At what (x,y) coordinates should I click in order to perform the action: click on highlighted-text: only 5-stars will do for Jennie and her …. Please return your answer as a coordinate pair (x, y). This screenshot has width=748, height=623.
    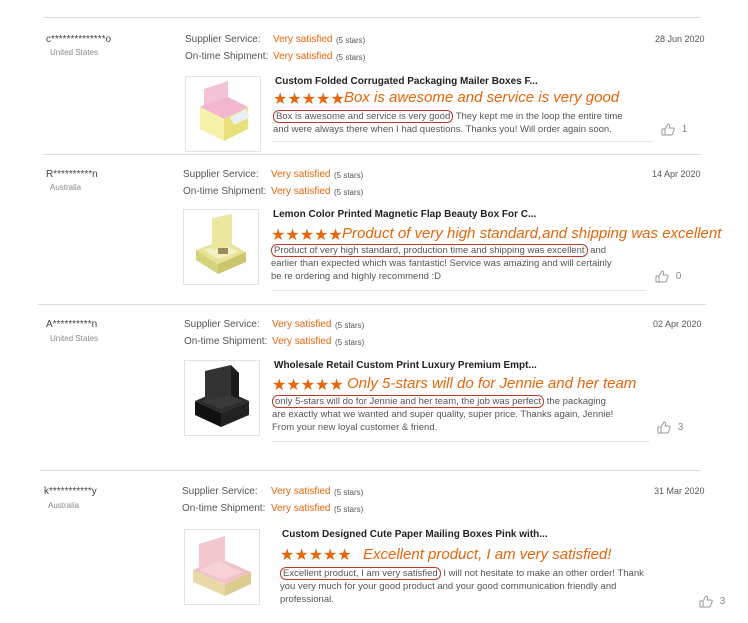
    Looking at the image, I should click on (408, 401).